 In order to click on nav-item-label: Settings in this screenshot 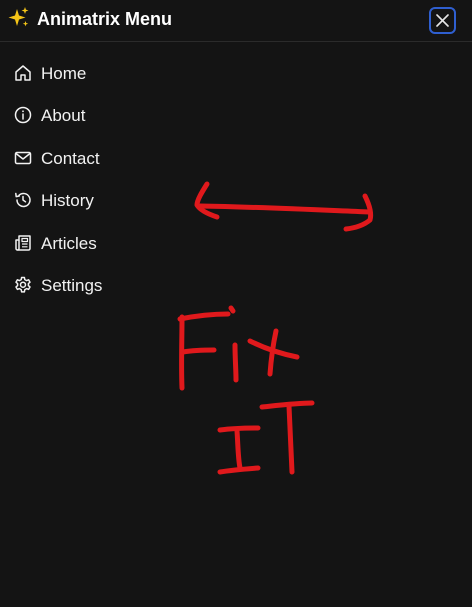, I will do `click(72, 285)`.